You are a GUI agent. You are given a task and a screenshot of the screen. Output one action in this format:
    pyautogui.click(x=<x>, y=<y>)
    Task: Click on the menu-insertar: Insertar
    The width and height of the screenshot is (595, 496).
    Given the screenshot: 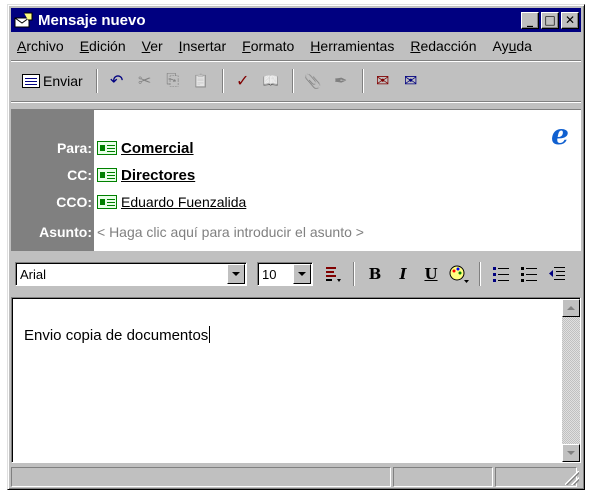 What is the action you would take?
    pyautogui.click(x=202, y=46)
    